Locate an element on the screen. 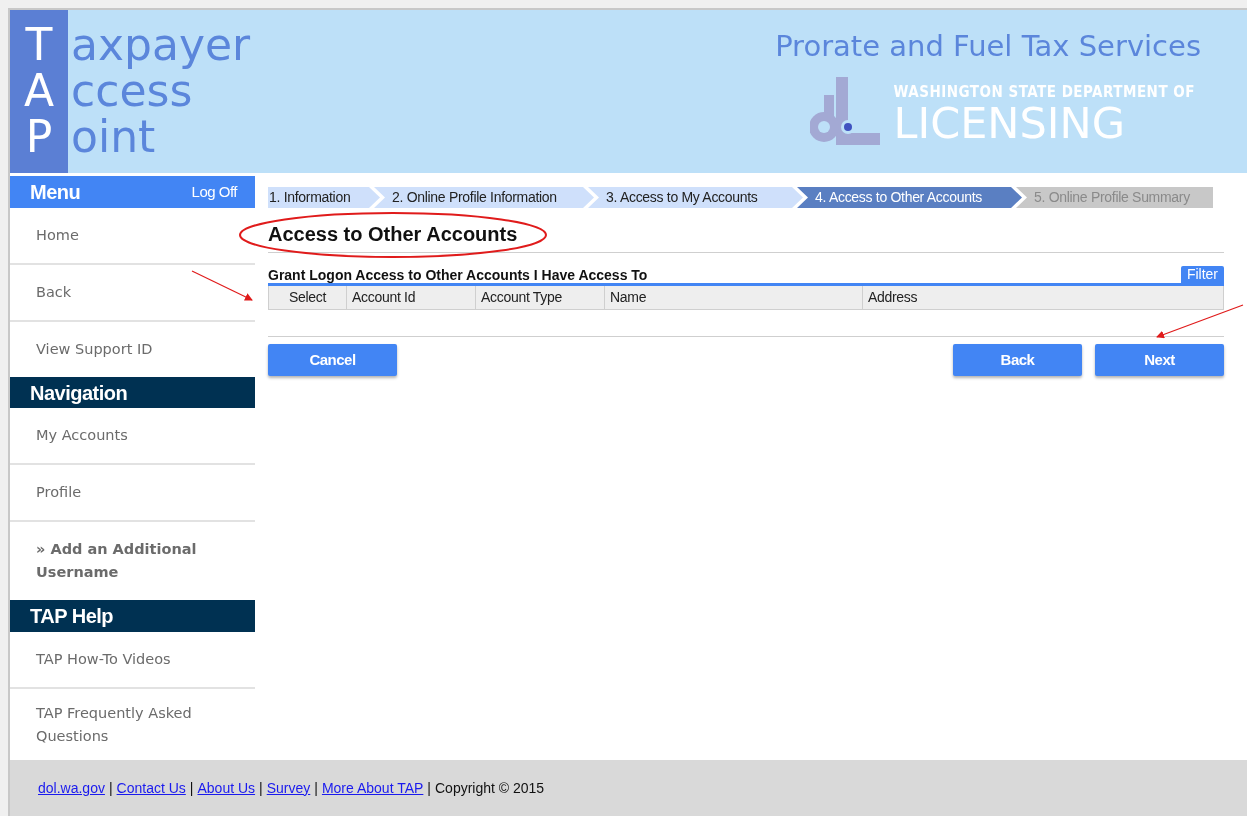  logo-letter: P is located at coordinates (39, 137).